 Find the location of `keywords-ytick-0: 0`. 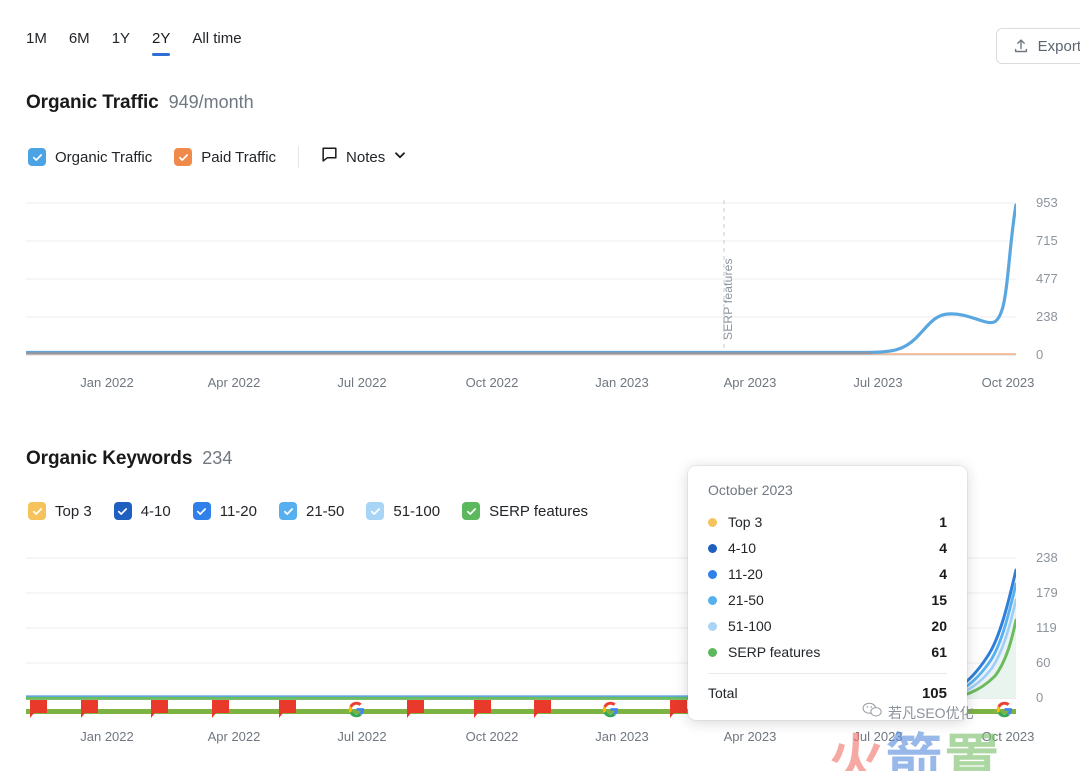

keywords-ytick-0: 0 is located at coordinates (1040, 697).